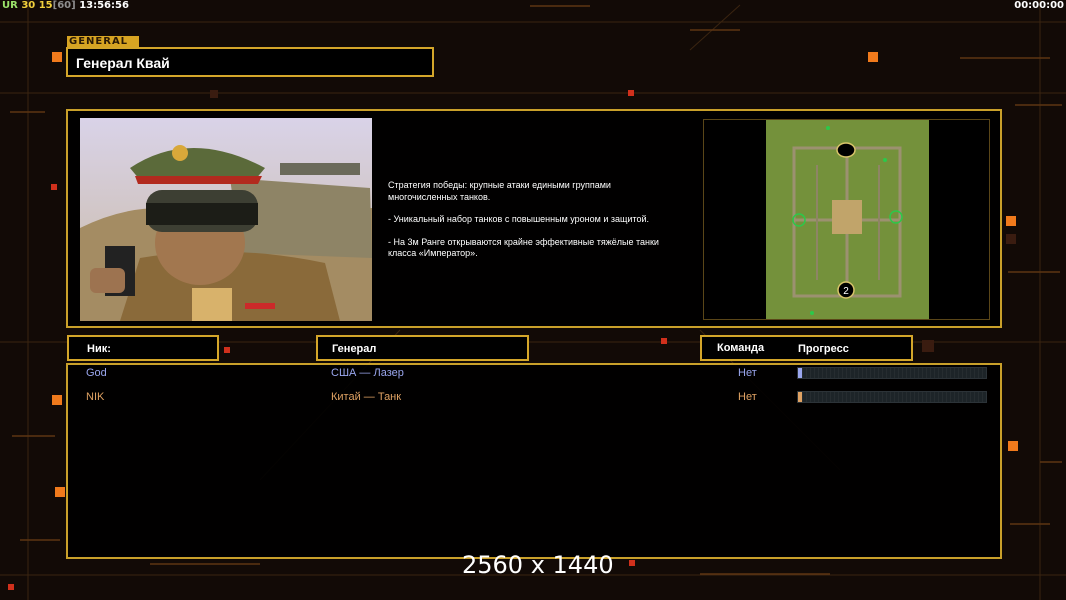 Image resolution: width=1066 pixels, height=600 pixels. I want to click on fps-value: 30, so click(28, 5).